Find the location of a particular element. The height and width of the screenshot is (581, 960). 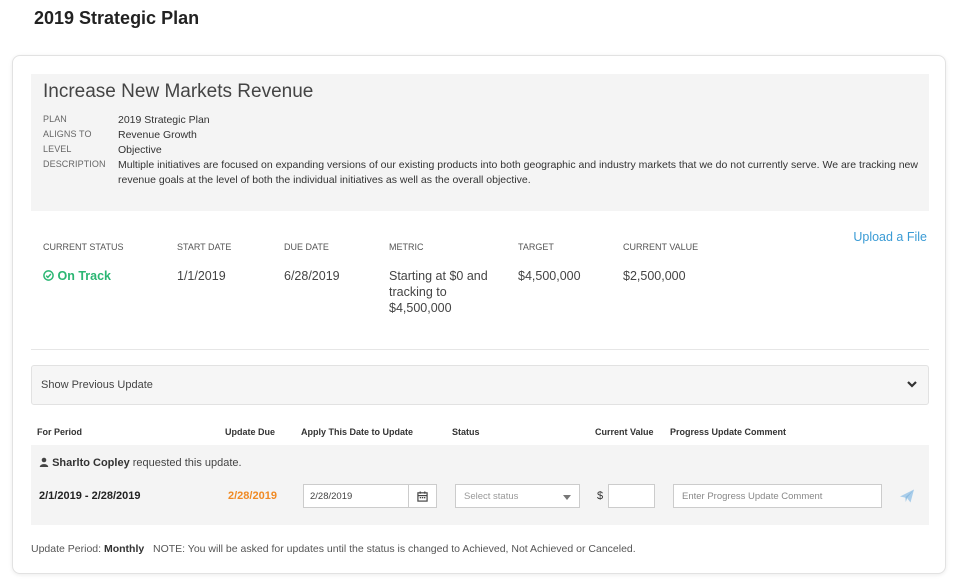

header-current-value: Current Value is located at coordinates (624, 432).